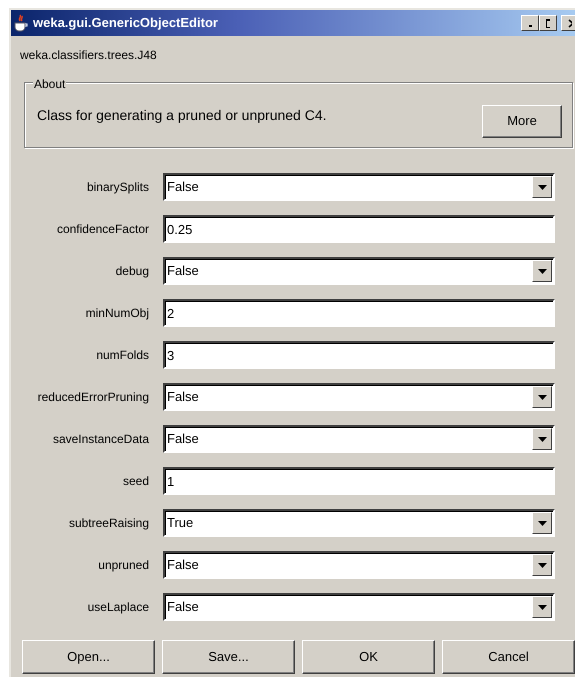  I want to click on class-name: weka.classifiers.trees.J48, so click(88, 55).